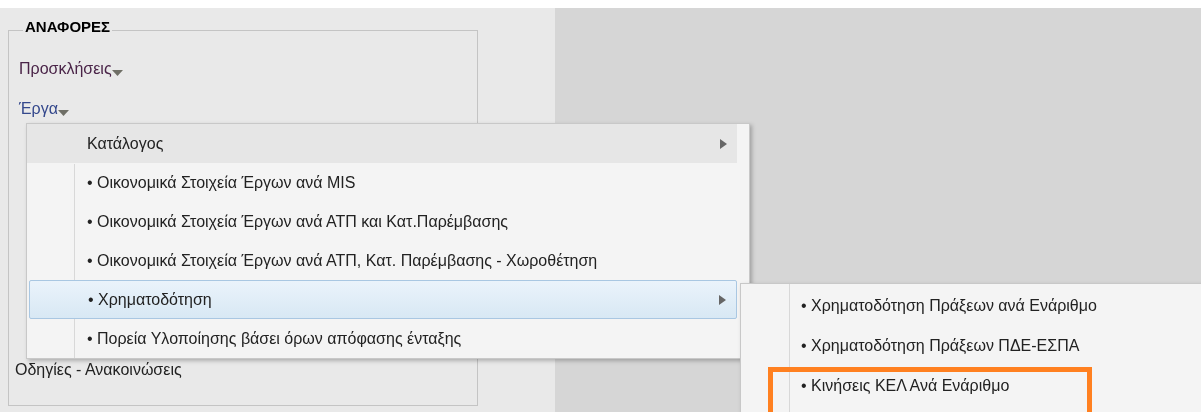  Describe the element at coordinates (382, 143) in the screenshot. I see `menu-item: Κατάλογος` at that location.